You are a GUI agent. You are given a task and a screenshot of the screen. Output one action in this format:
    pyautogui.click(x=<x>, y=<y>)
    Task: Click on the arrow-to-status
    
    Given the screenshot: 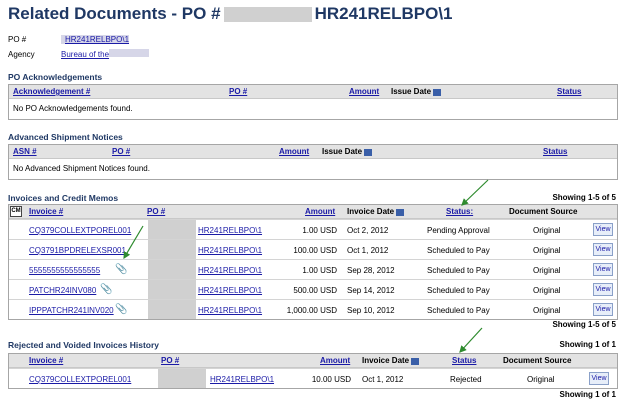 What is the action you would take?
    pyautogui.click(x=475, y=192)
    